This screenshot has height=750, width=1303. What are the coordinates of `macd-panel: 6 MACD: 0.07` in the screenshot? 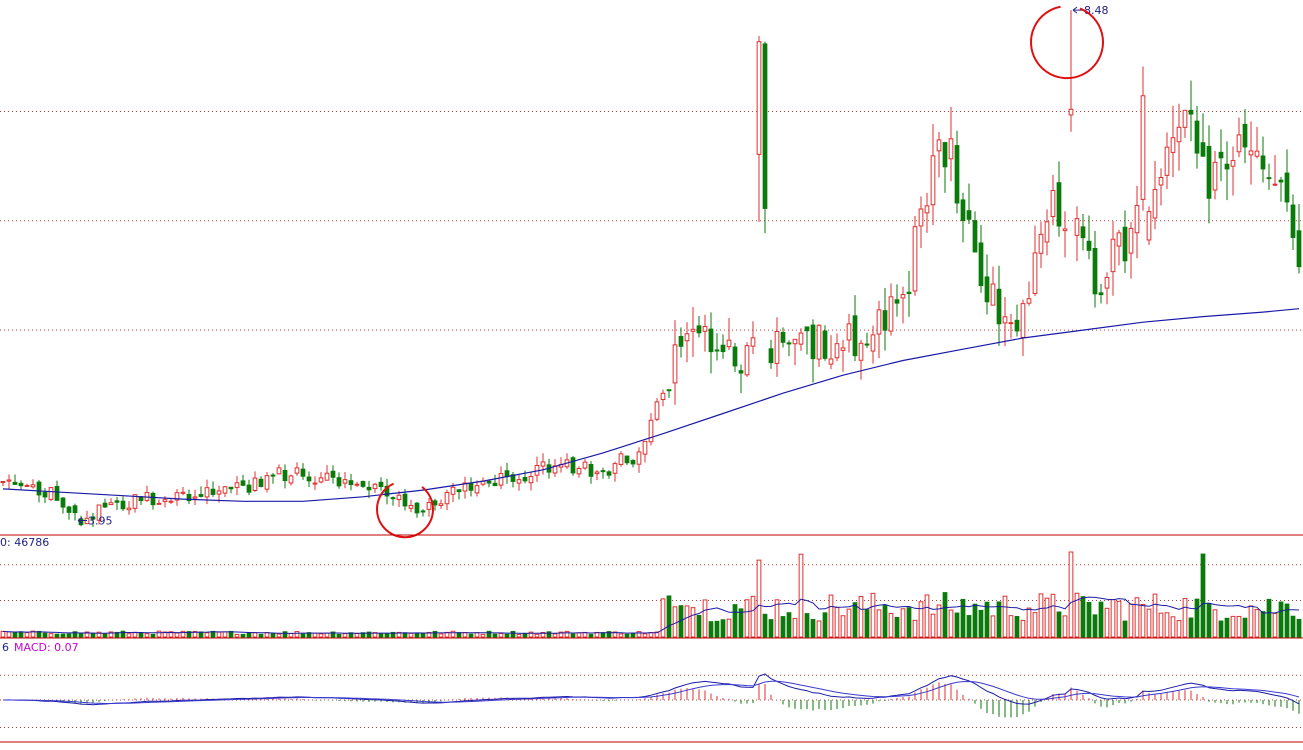 It's located at (651, 684).